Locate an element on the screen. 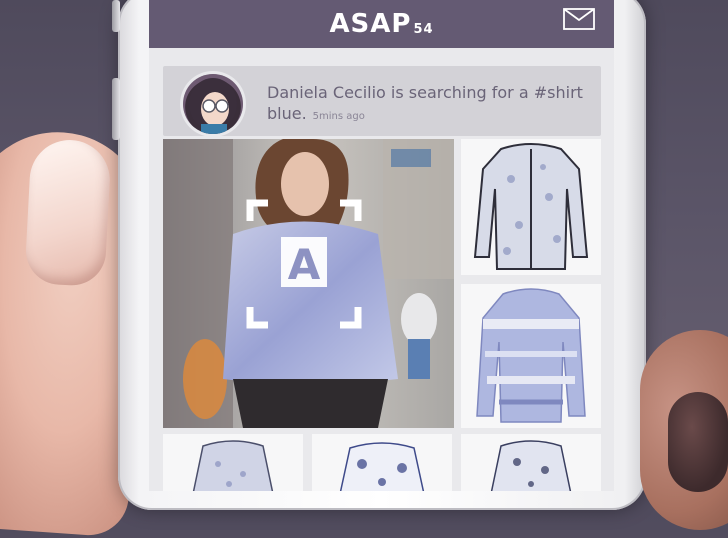 This screenshot has height=538, width=728. phone-side-button is located at coordinates (116, 16).